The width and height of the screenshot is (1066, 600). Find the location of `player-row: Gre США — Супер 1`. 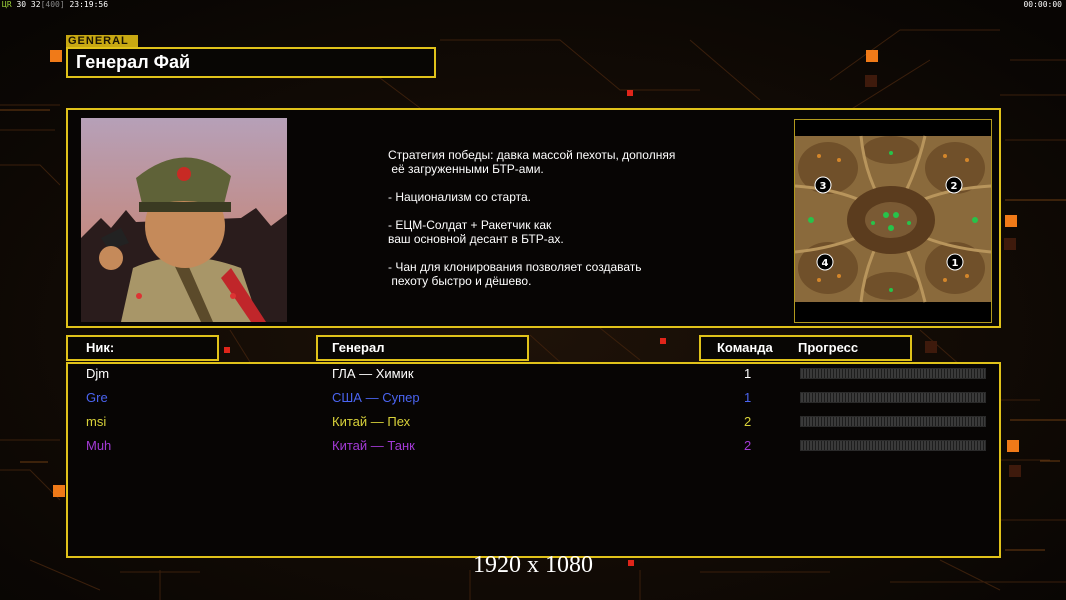

player-row: Gre США — Супер 1 is located at coordinates (533, 398).